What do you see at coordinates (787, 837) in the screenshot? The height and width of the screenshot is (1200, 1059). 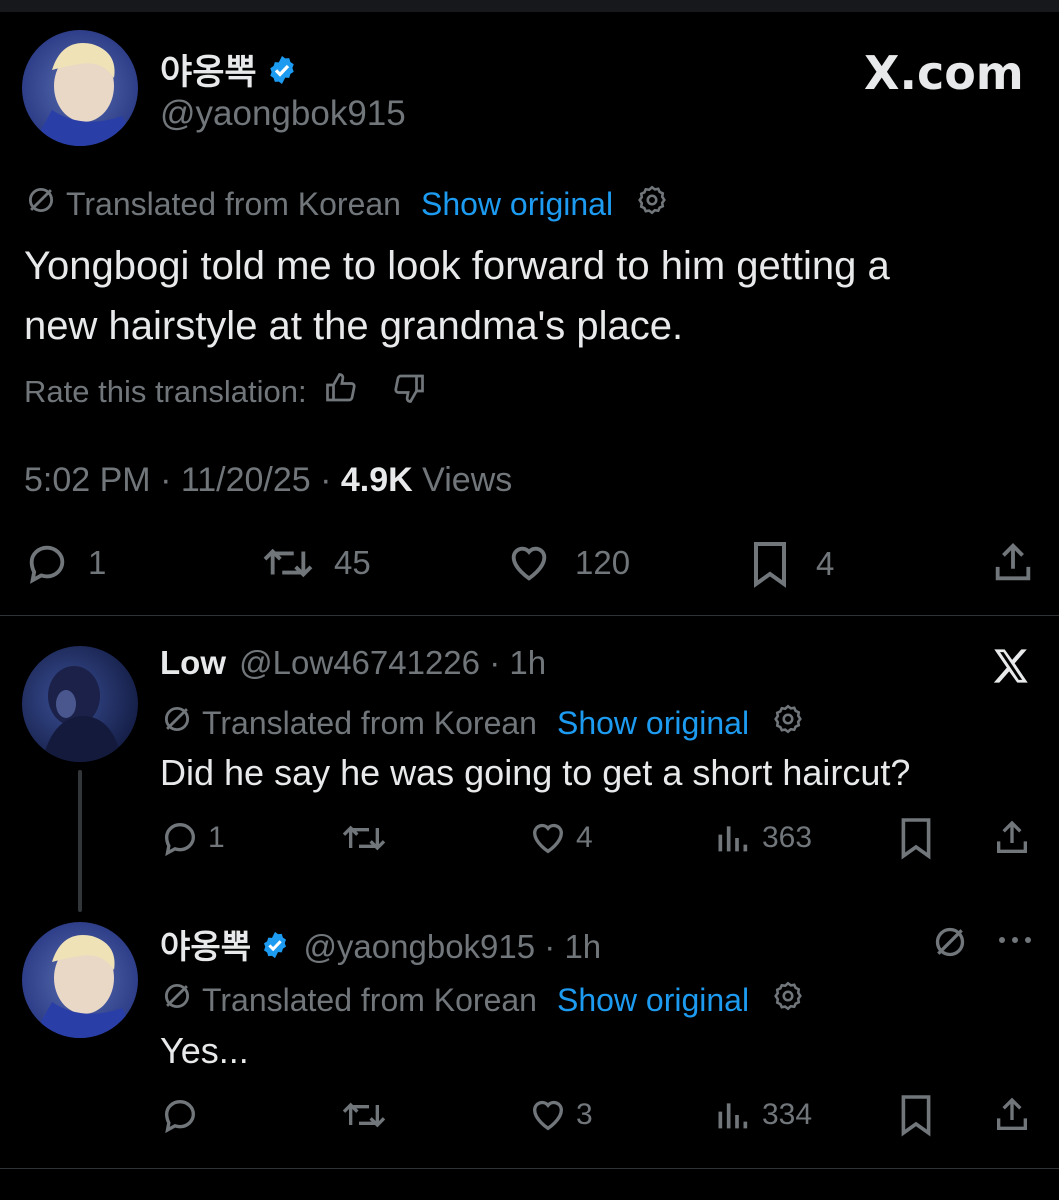 I see `views-count: 363` at bounding box center [787, 837].